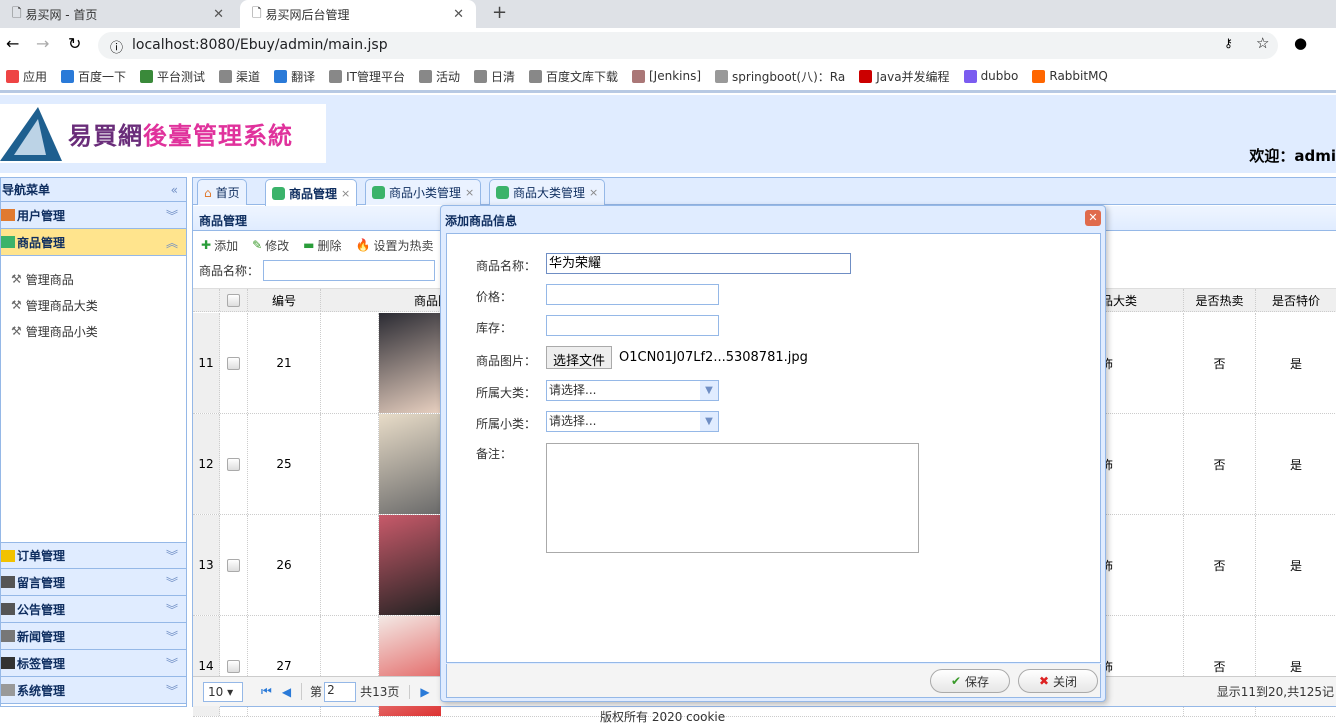 This screenshot has width=1336, height=725. I want to click on url-input: localhost:8080/Ebuy/admin/main.jsp, so click(688, 45).